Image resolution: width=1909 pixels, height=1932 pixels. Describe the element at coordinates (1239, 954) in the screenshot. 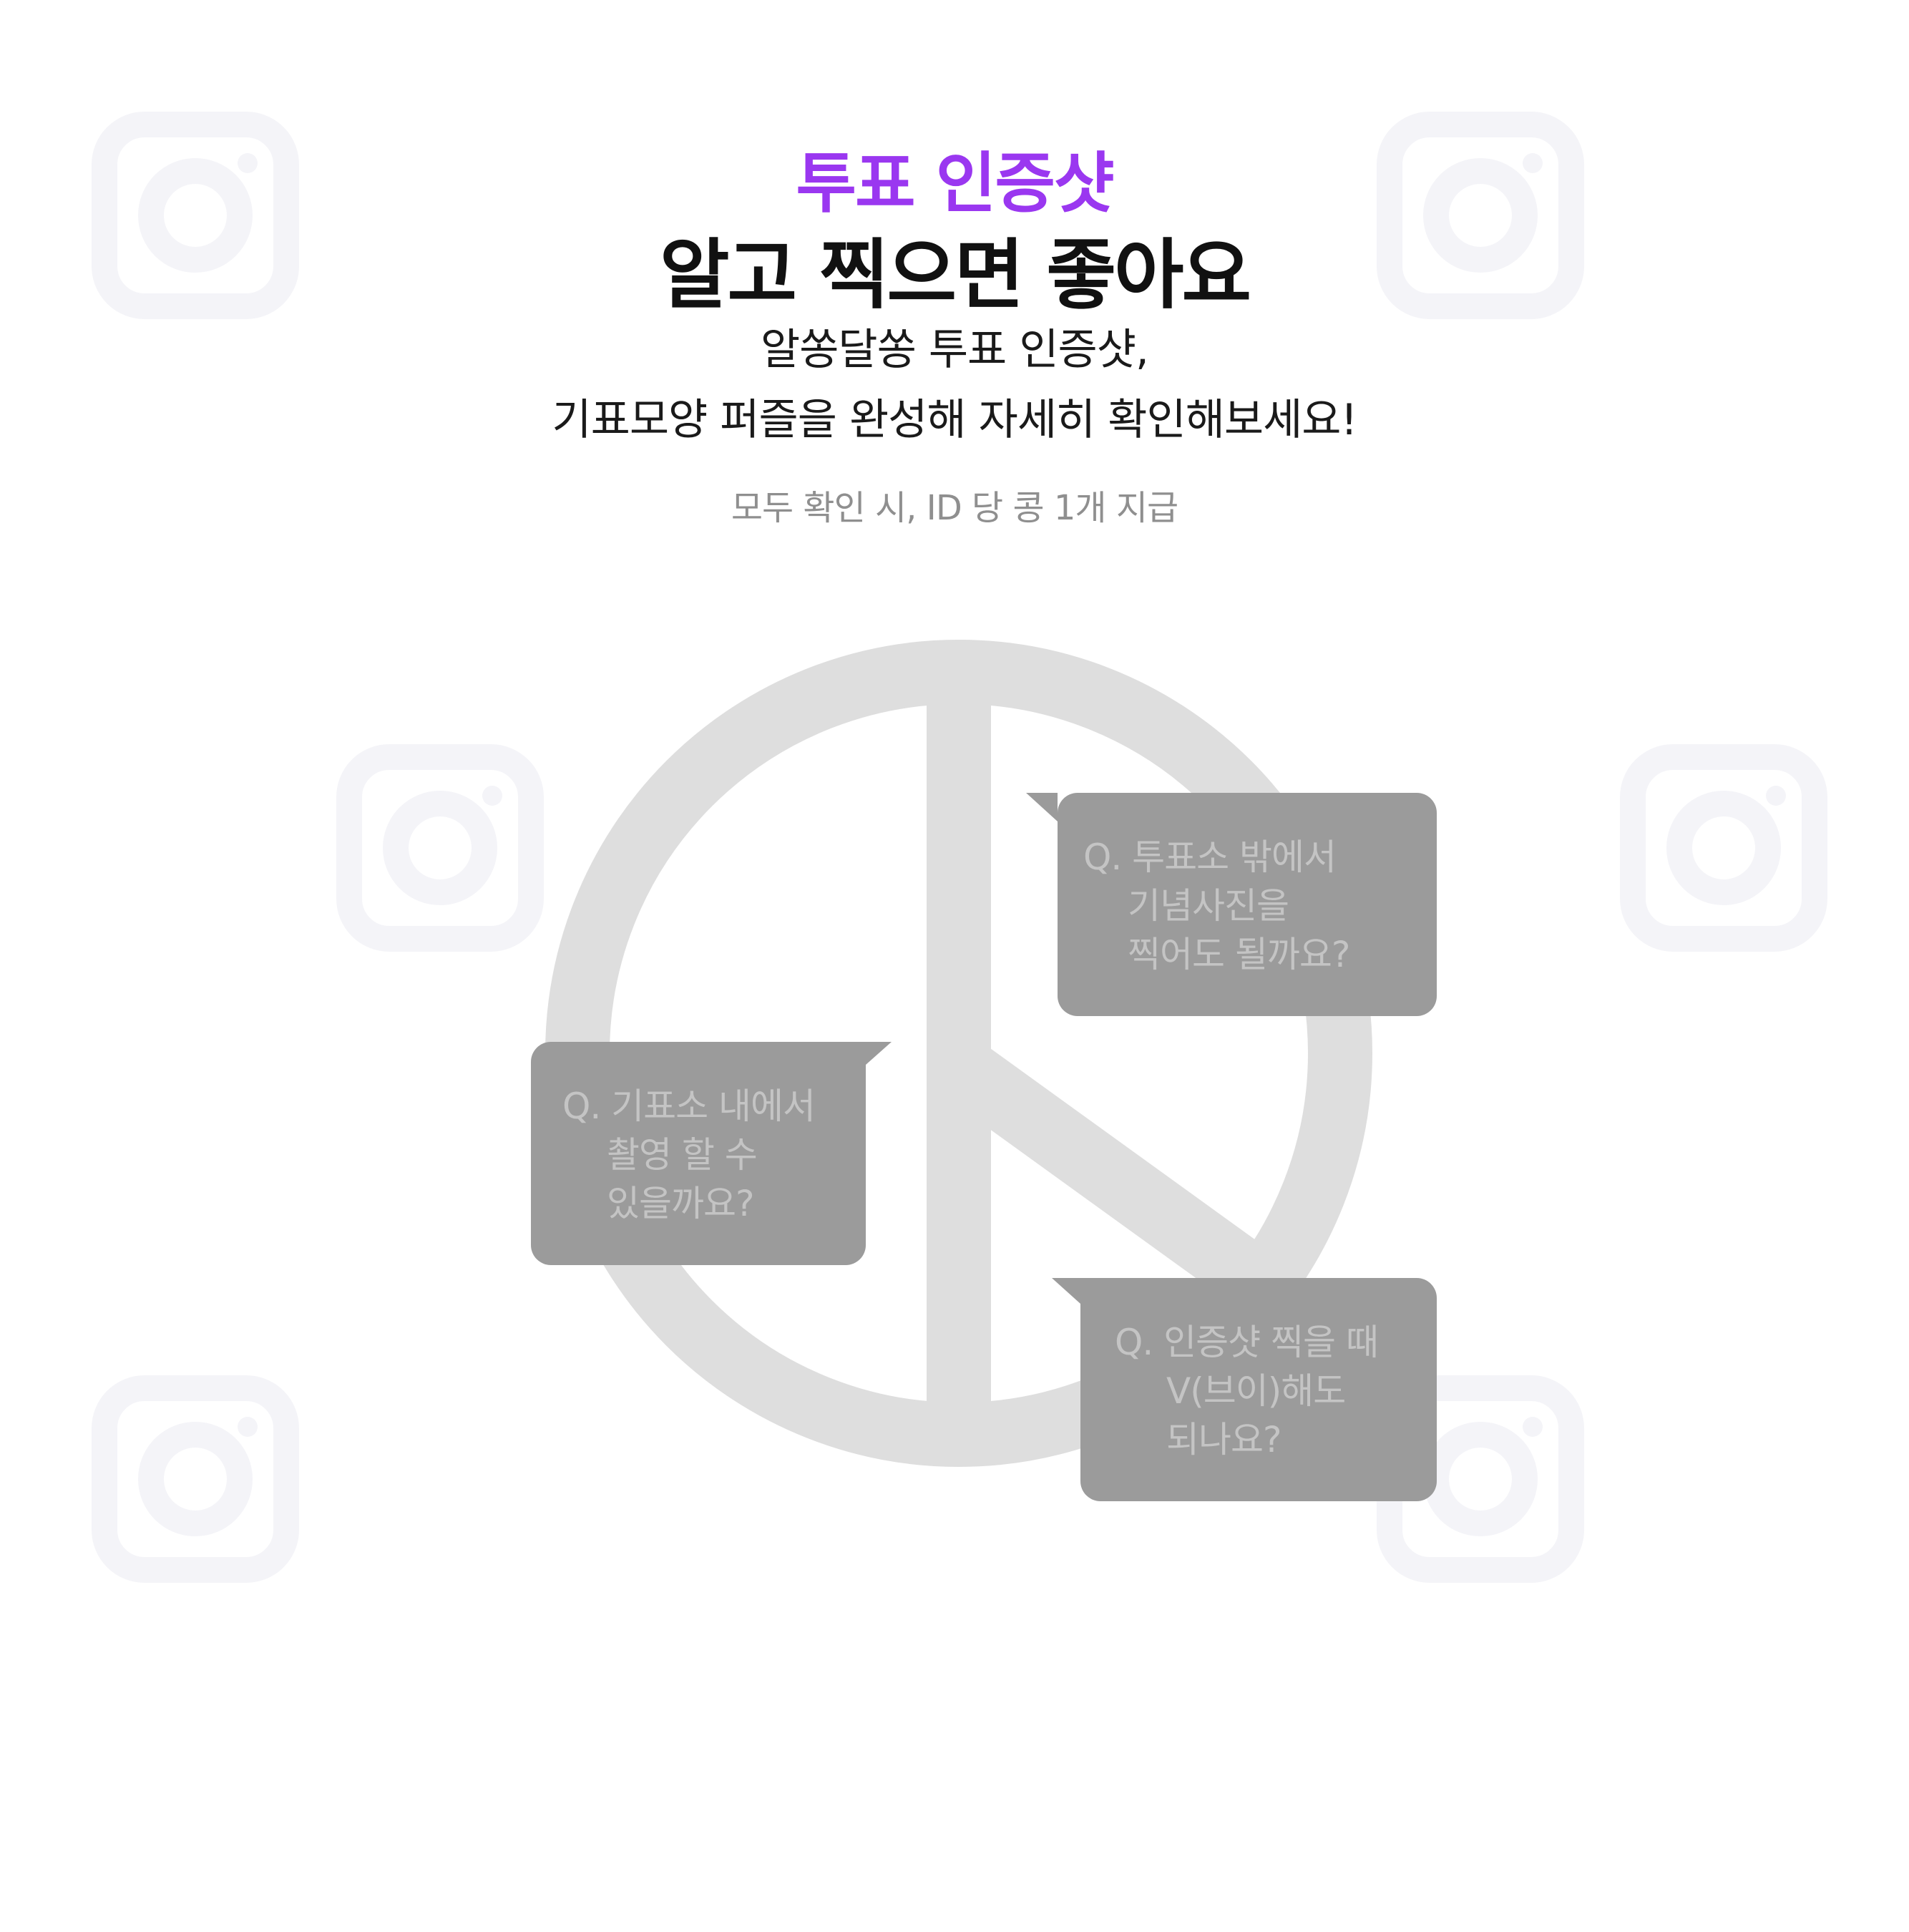

I see `question-text-line: 찍어도 될까요?` at that location.